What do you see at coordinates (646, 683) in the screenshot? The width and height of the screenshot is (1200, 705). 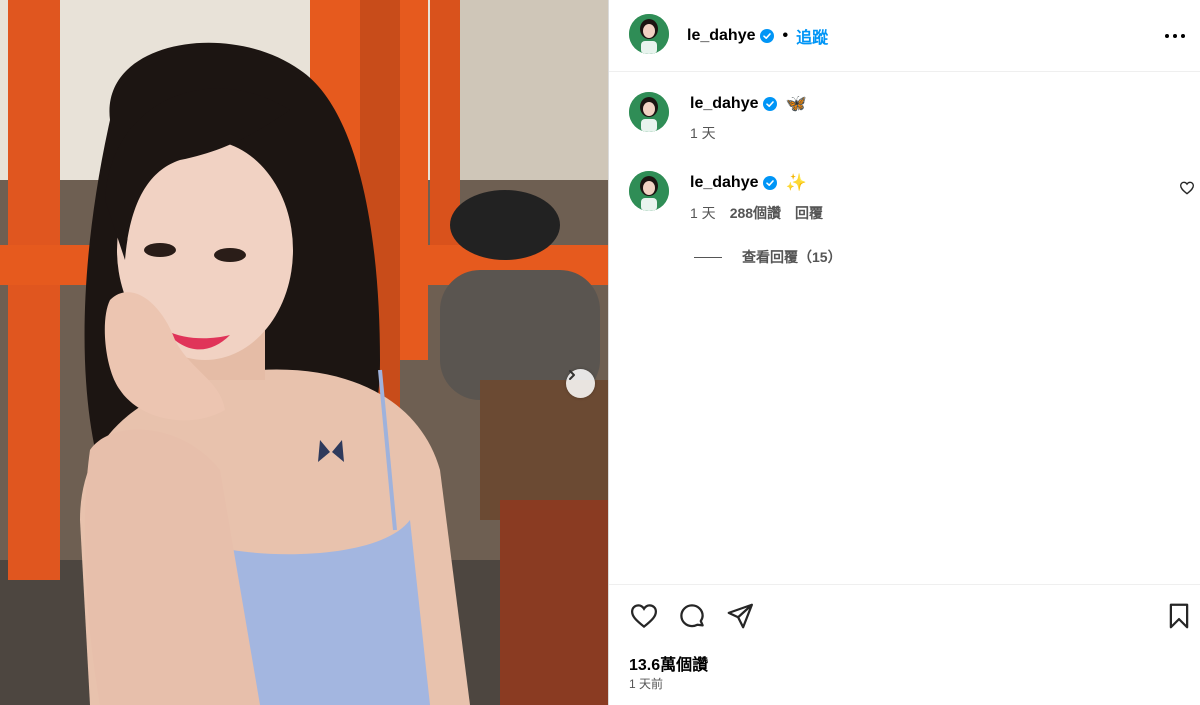 I see `post-time-ago: 1 天前` at bounding box center [646, 683].